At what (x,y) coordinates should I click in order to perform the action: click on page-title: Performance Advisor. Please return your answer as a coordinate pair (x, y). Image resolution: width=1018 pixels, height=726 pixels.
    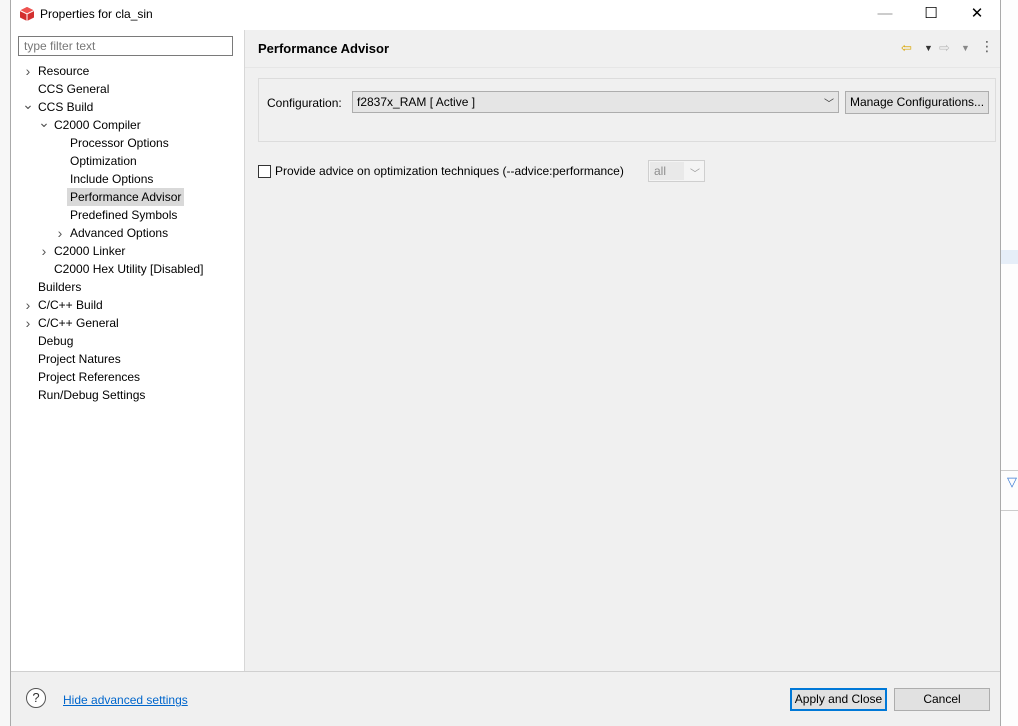
    Looking at the image, I should click on (324, 48).